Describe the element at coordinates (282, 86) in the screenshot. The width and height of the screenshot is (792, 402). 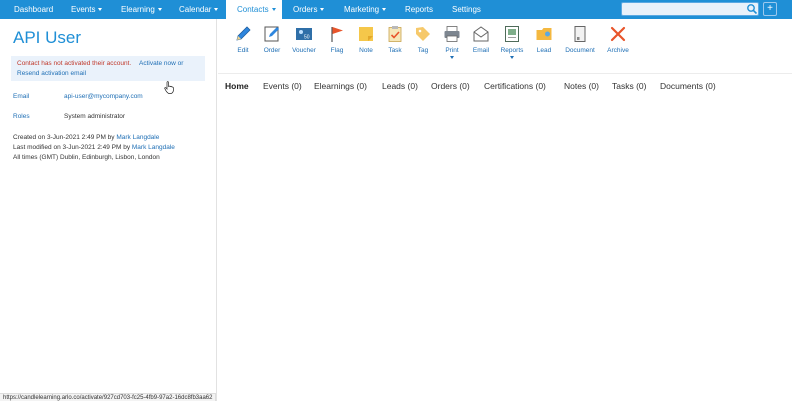
I see `tab-events: Events (0)` at that location.